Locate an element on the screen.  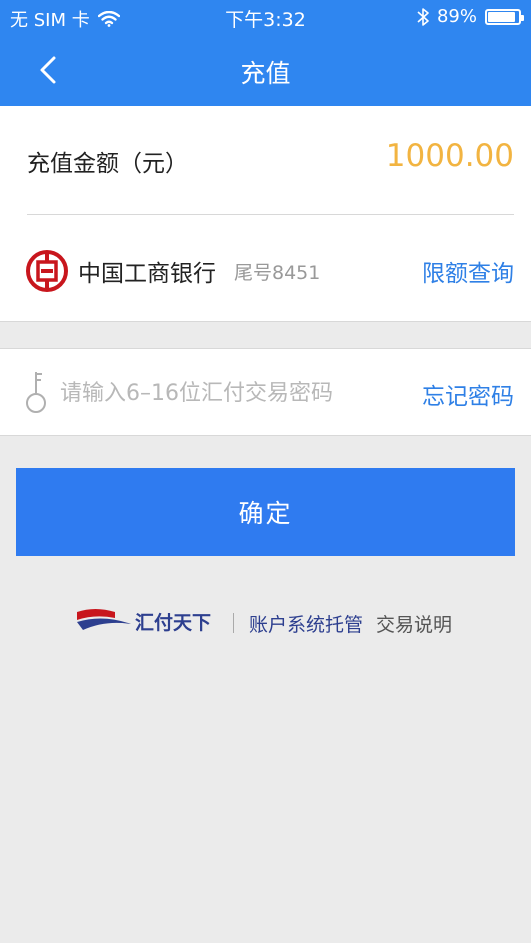
battery-fill is located at coordinates (501, 16).